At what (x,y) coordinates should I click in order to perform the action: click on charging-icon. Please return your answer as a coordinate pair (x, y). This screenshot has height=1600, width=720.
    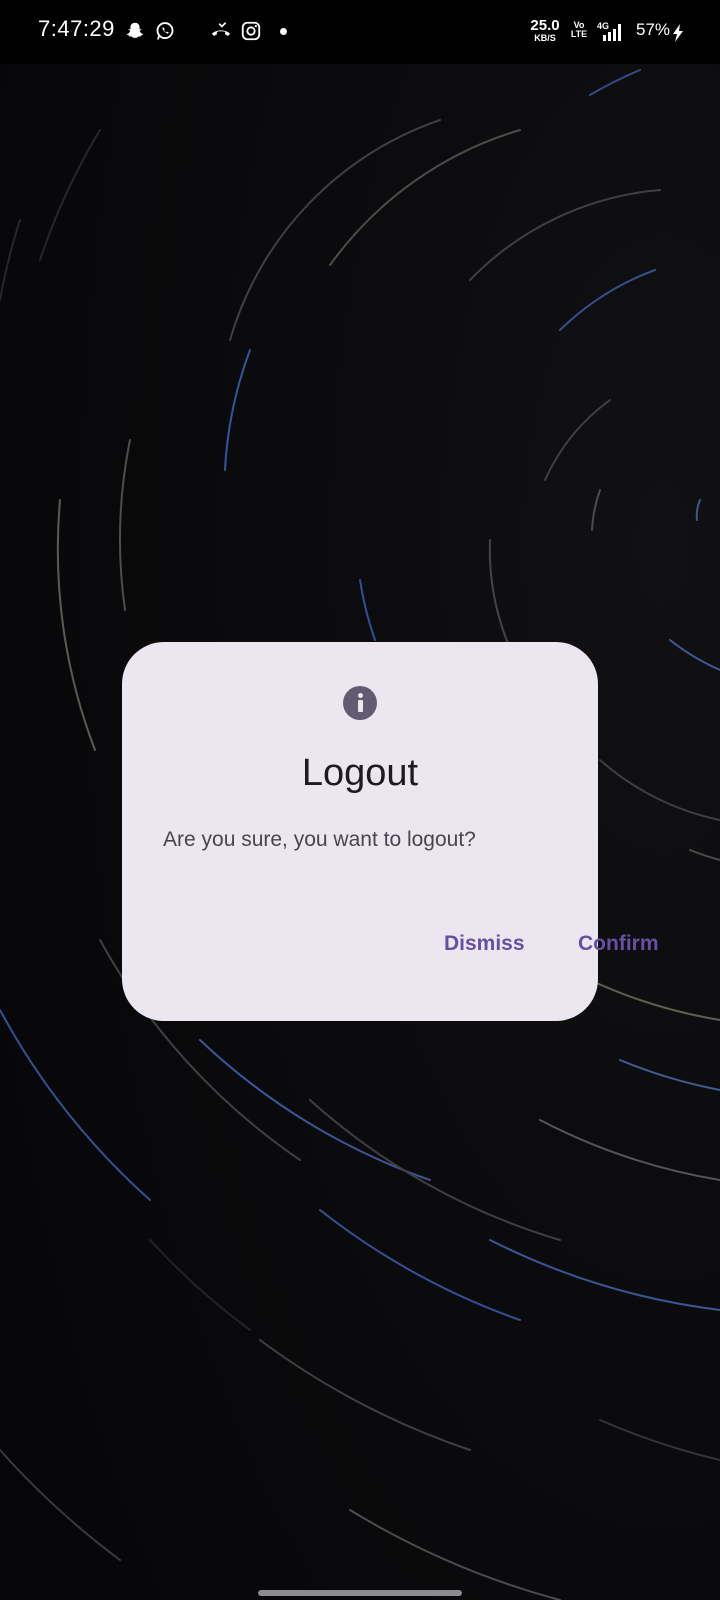
    Looking at the image, I should click on (678, 33).